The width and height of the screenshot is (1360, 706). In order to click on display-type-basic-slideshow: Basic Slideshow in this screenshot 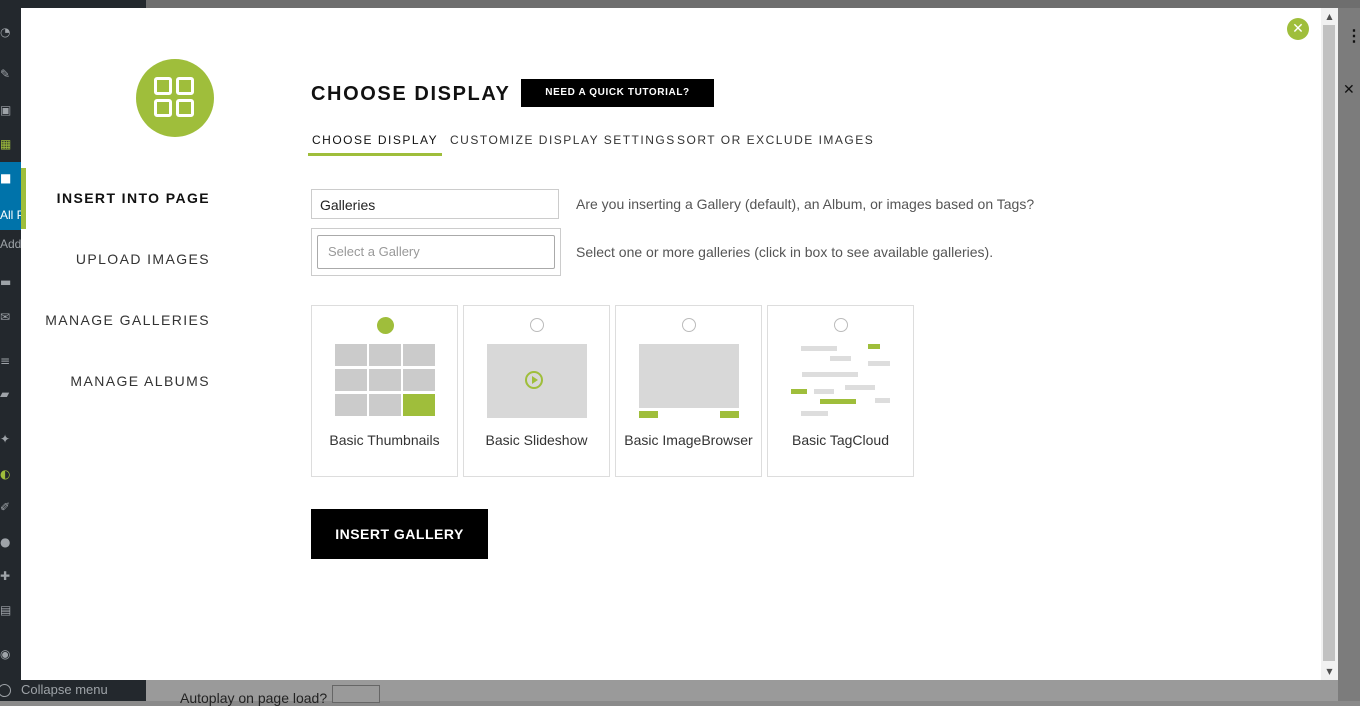, I will do `click(536, 391)`.